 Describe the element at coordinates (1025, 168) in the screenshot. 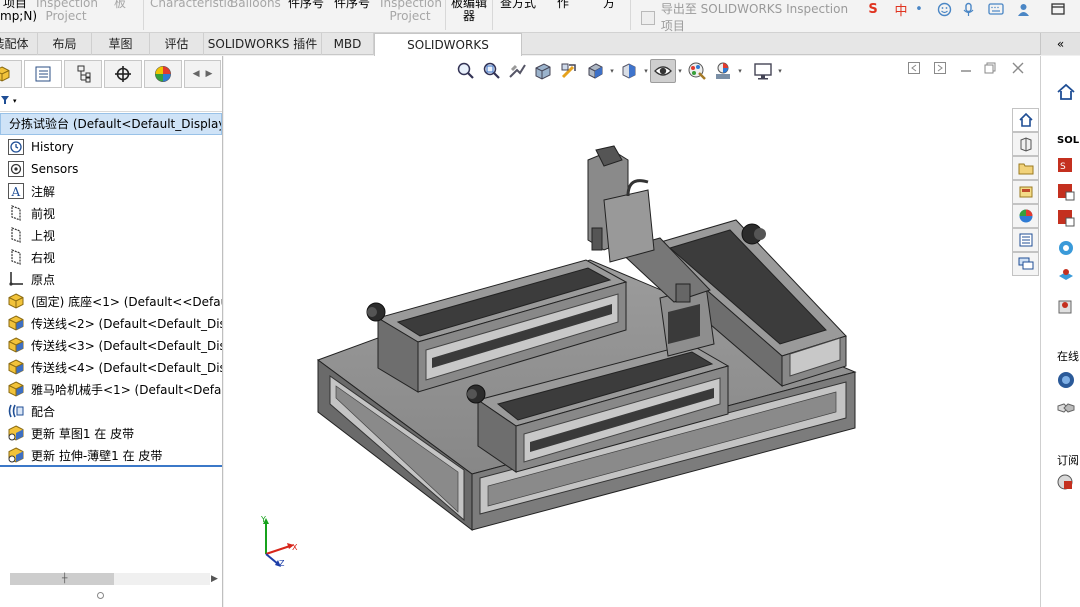

I see `design-library-icon` at that location.